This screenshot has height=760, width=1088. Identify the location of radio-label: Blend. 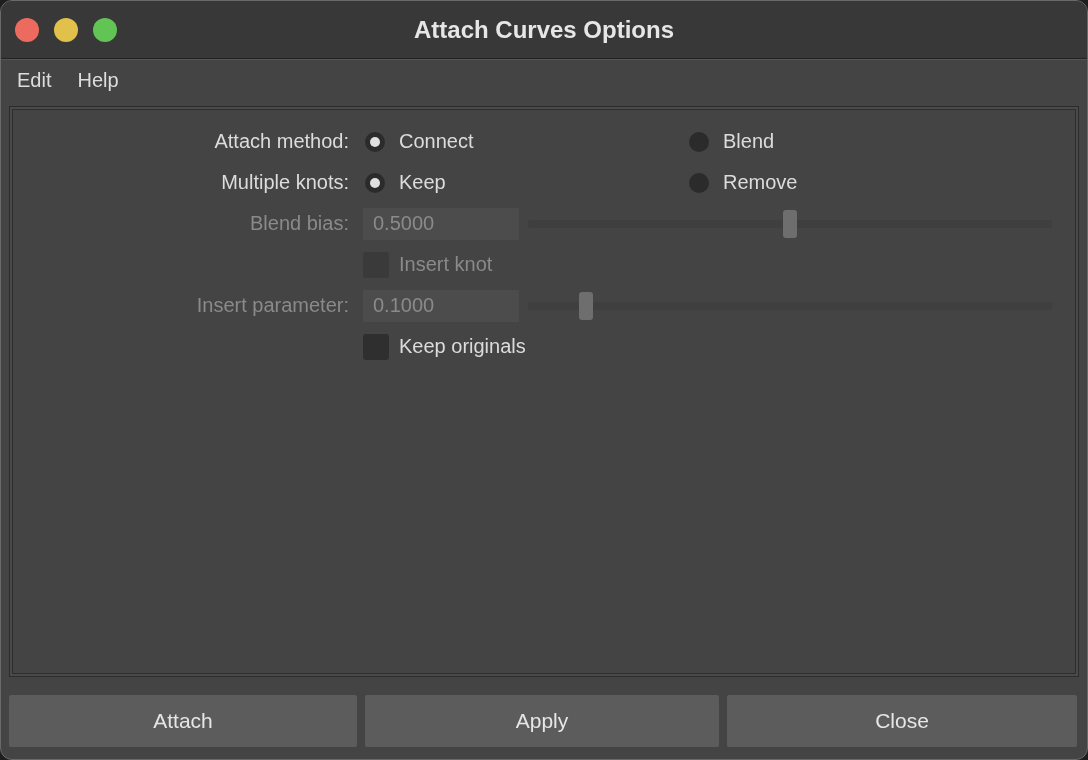
(749, 141).